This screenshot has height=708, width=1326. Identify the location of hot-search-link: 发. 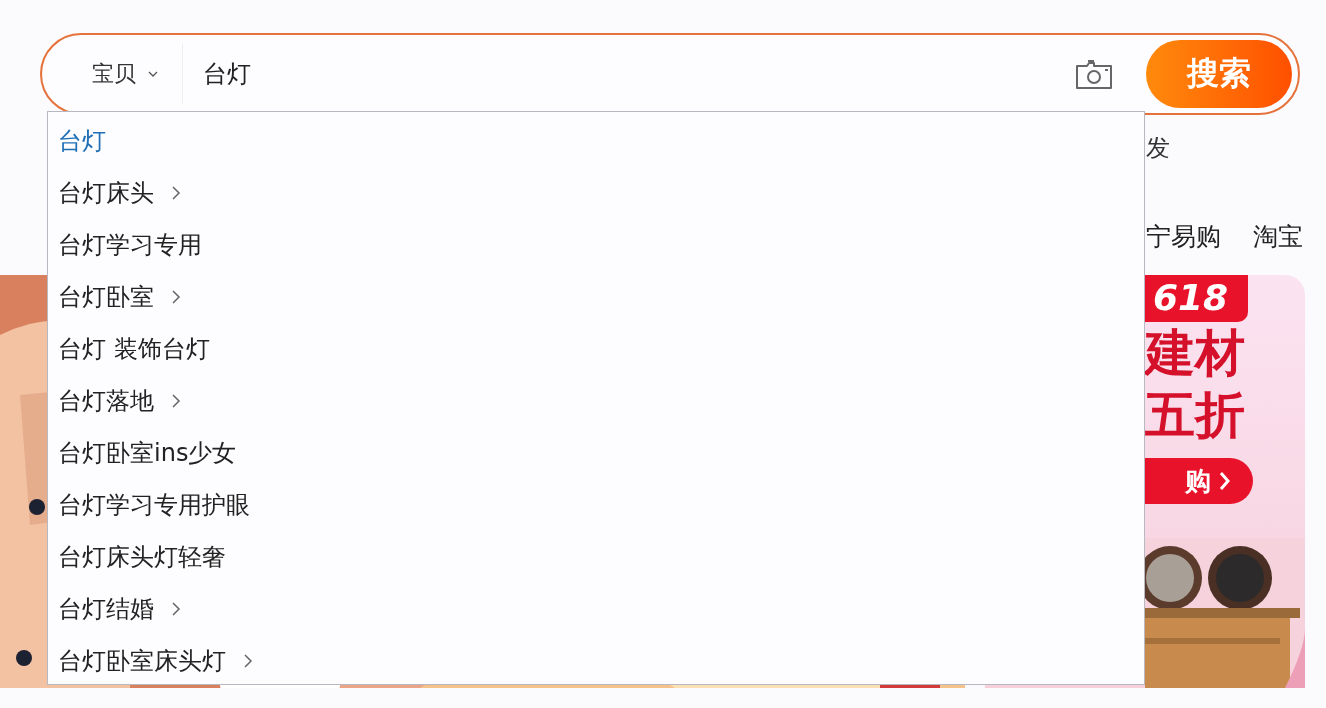
(1158, 148).